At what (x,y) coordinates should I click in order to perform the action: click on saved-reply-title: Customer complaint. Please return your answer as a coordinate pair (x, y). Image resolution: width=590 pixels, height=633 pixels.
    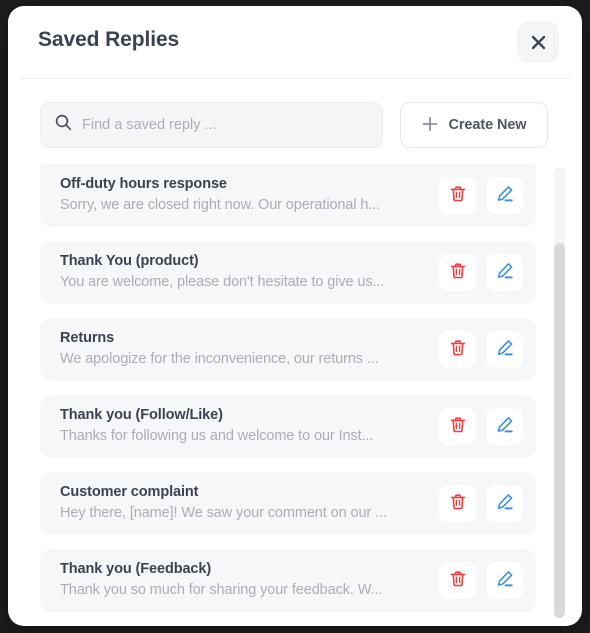
    Looking at the image, I should click on (129, 492).